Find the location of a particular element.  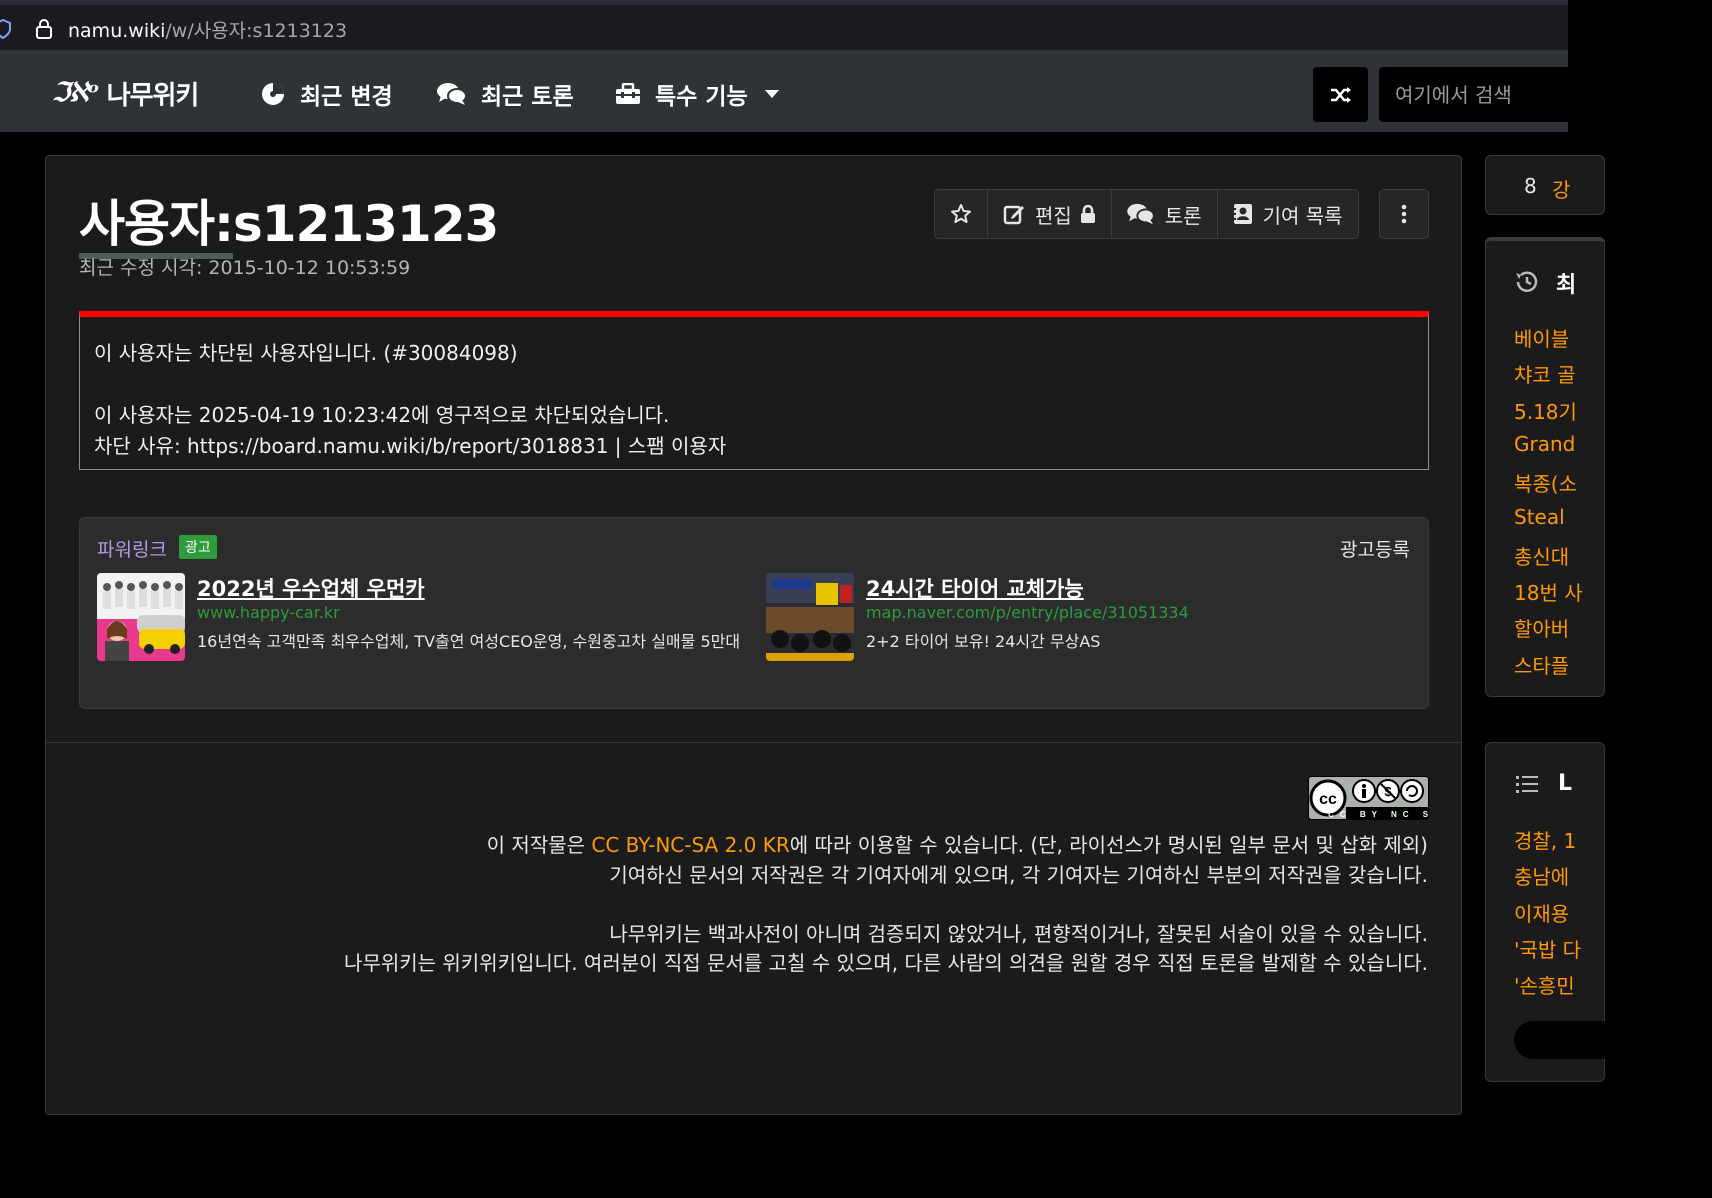

sidebar-recent-item: 베이블 is located at coordinates (1541, 337).